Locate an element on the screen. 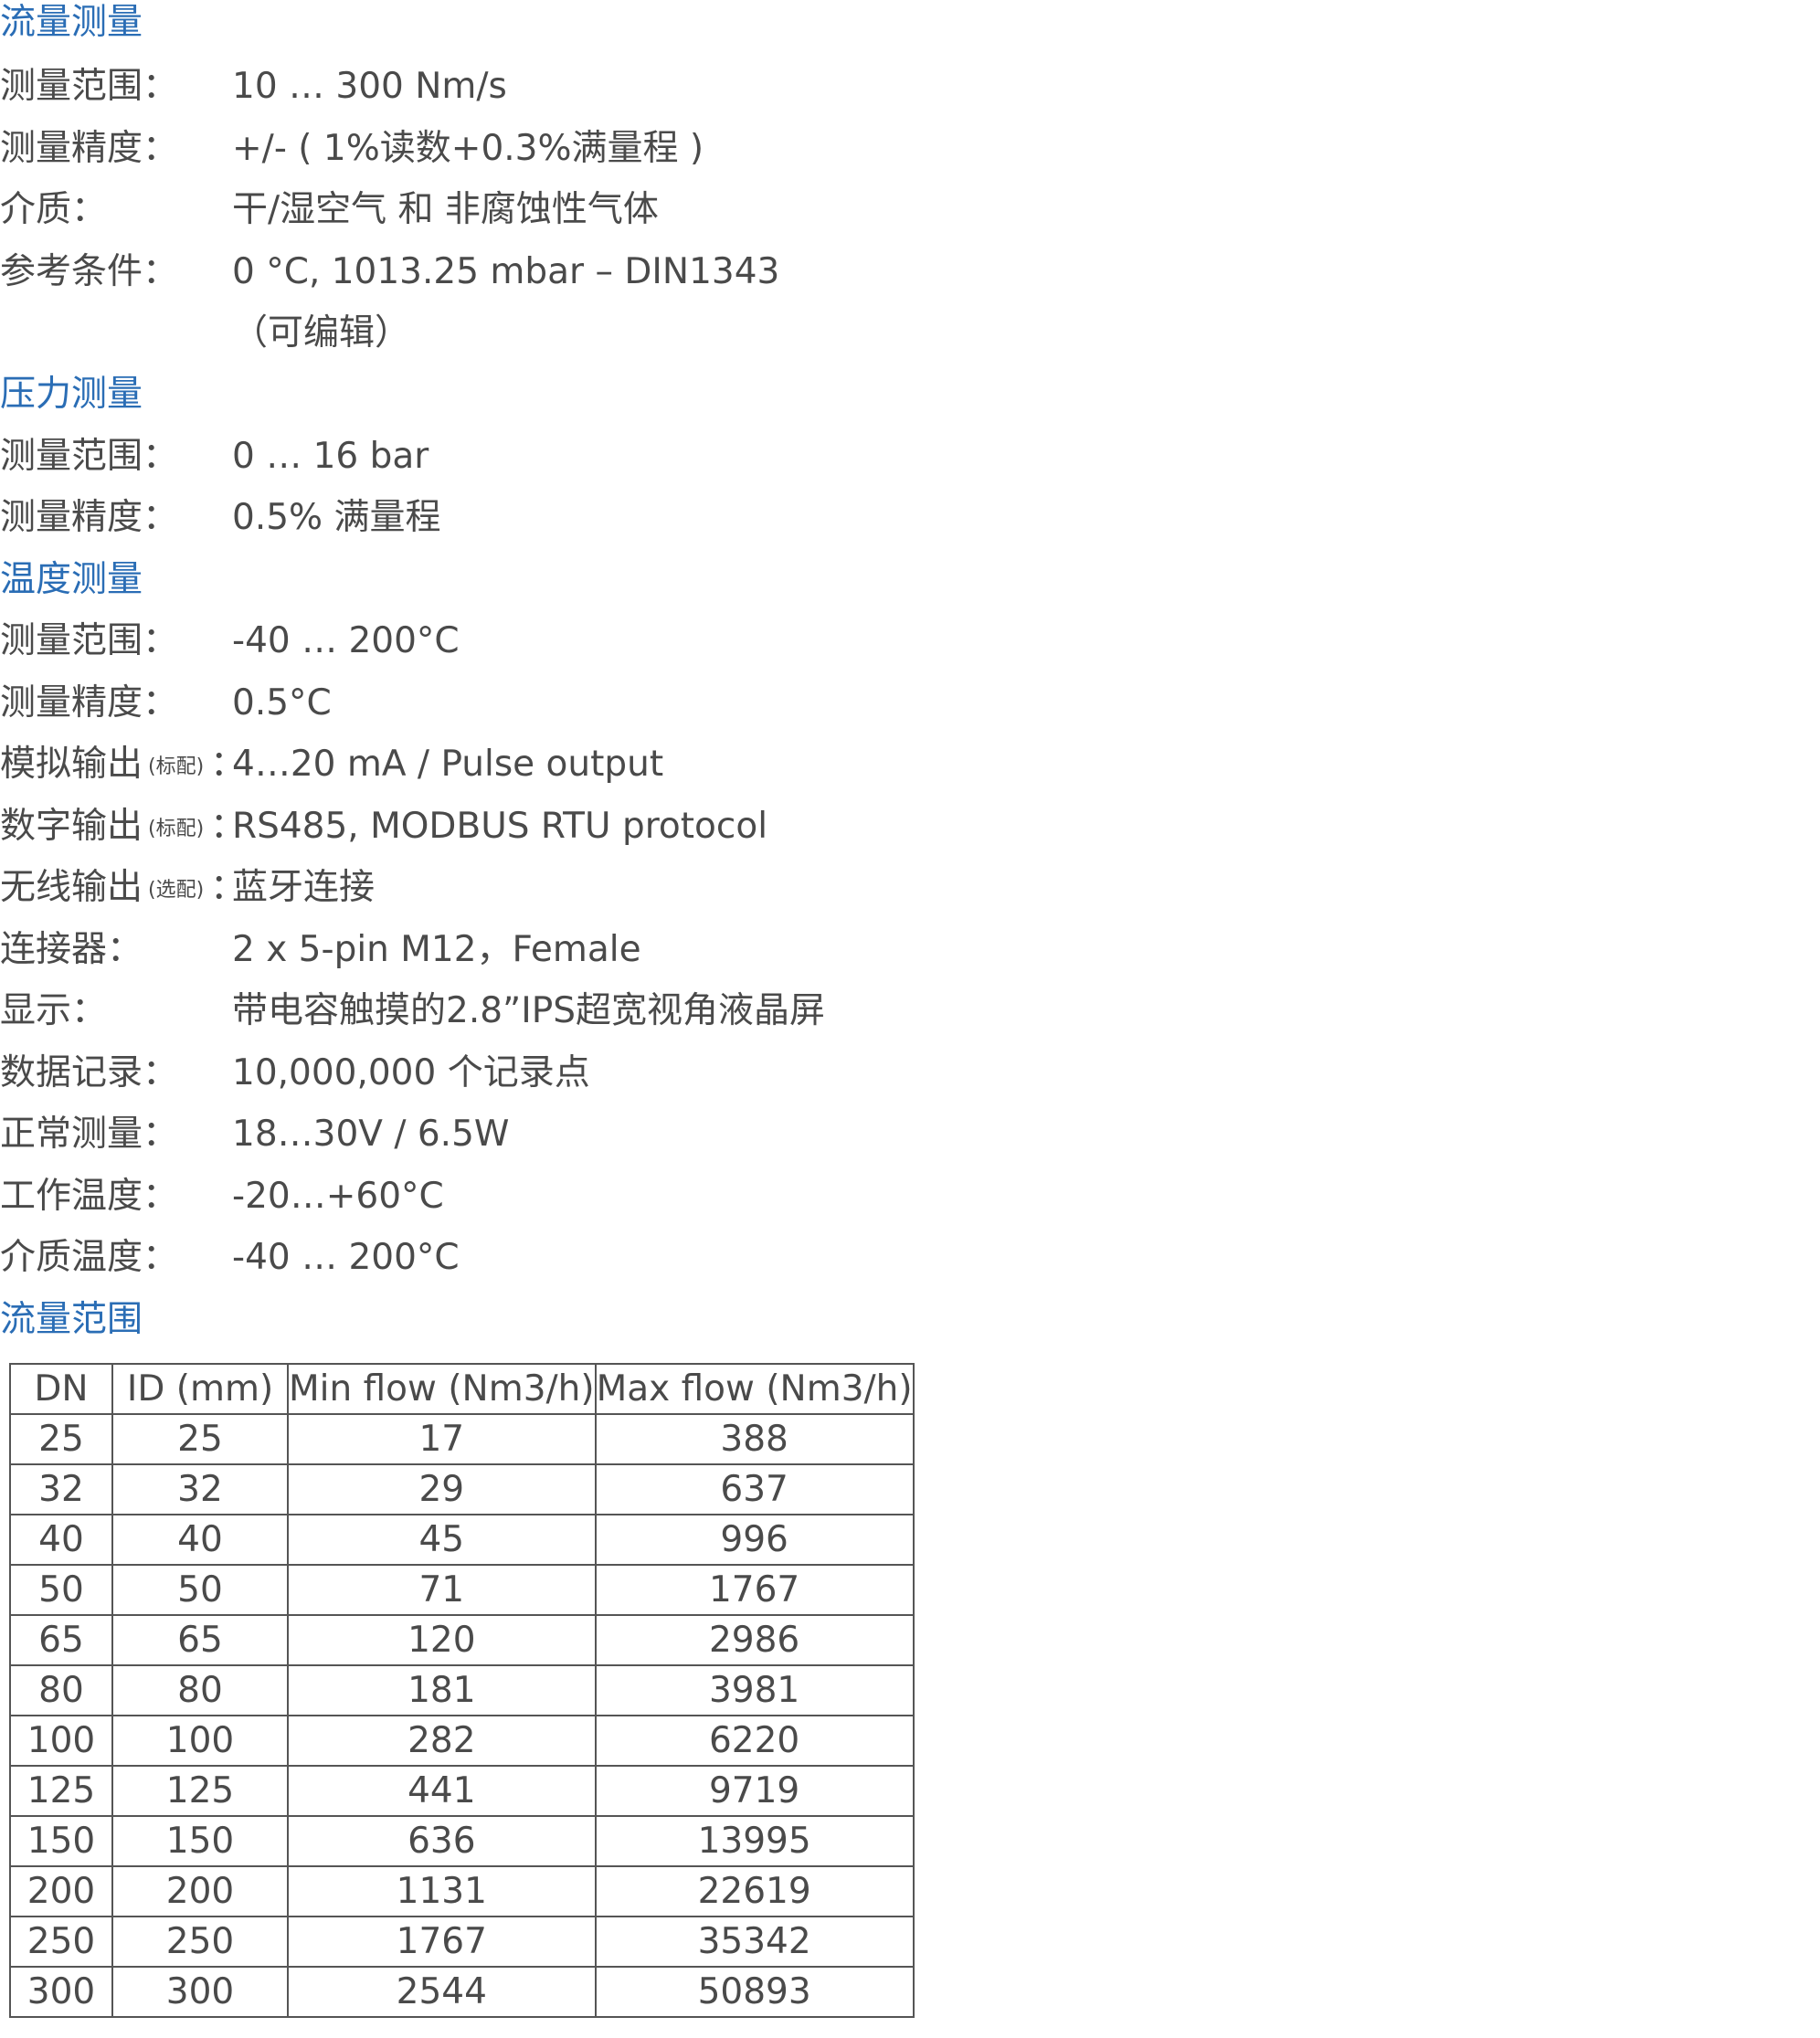 Image resolution: width=1820 pixels, height=2038 pixels. cell-dn: 40 is located at coordinates (61, 1540).